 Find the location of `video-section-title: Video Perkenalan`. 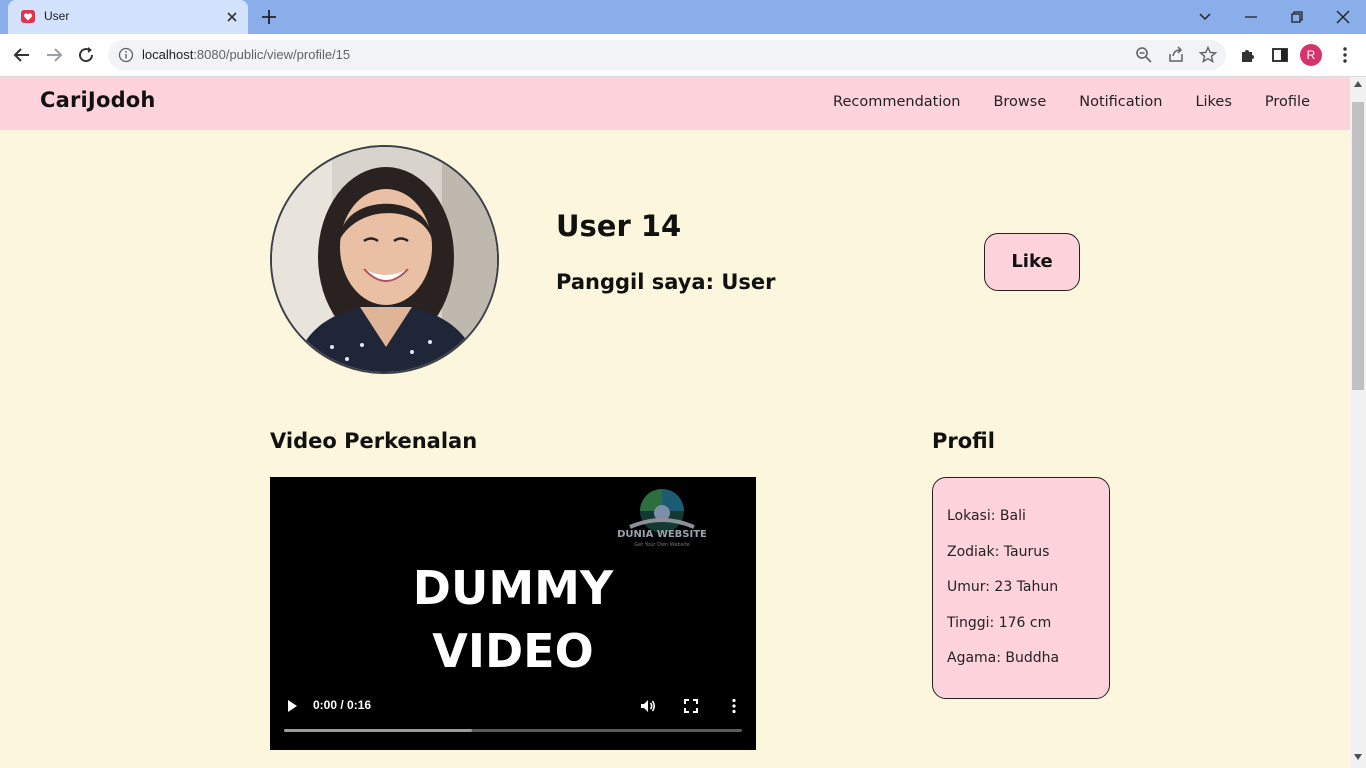

video-section-title: Video Perkenalan is located at coordinates (374, 441).